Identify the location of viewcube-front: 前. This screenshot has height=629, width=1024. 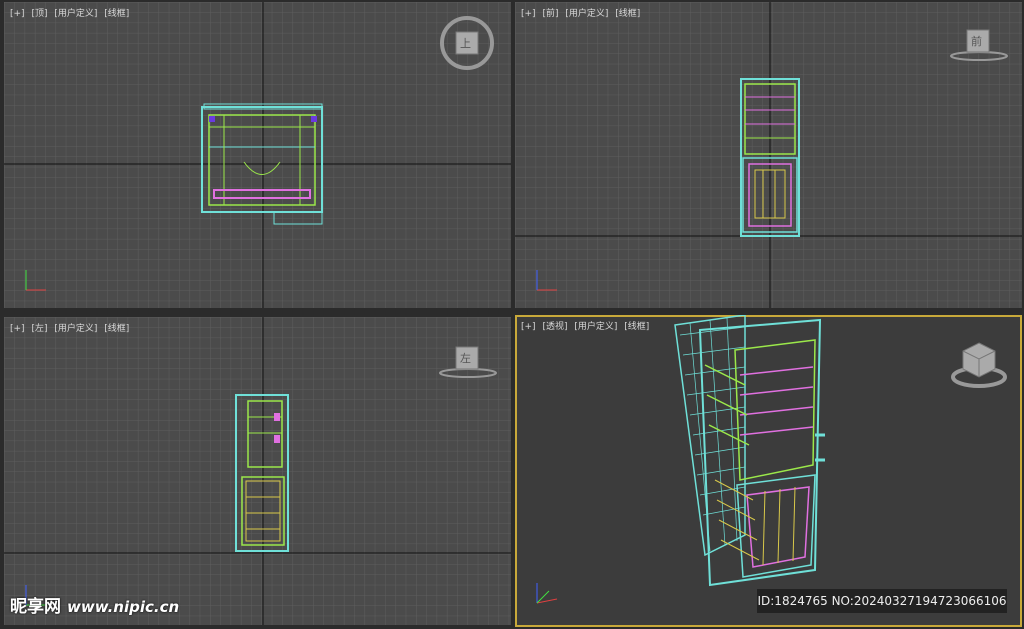
(979, 44).